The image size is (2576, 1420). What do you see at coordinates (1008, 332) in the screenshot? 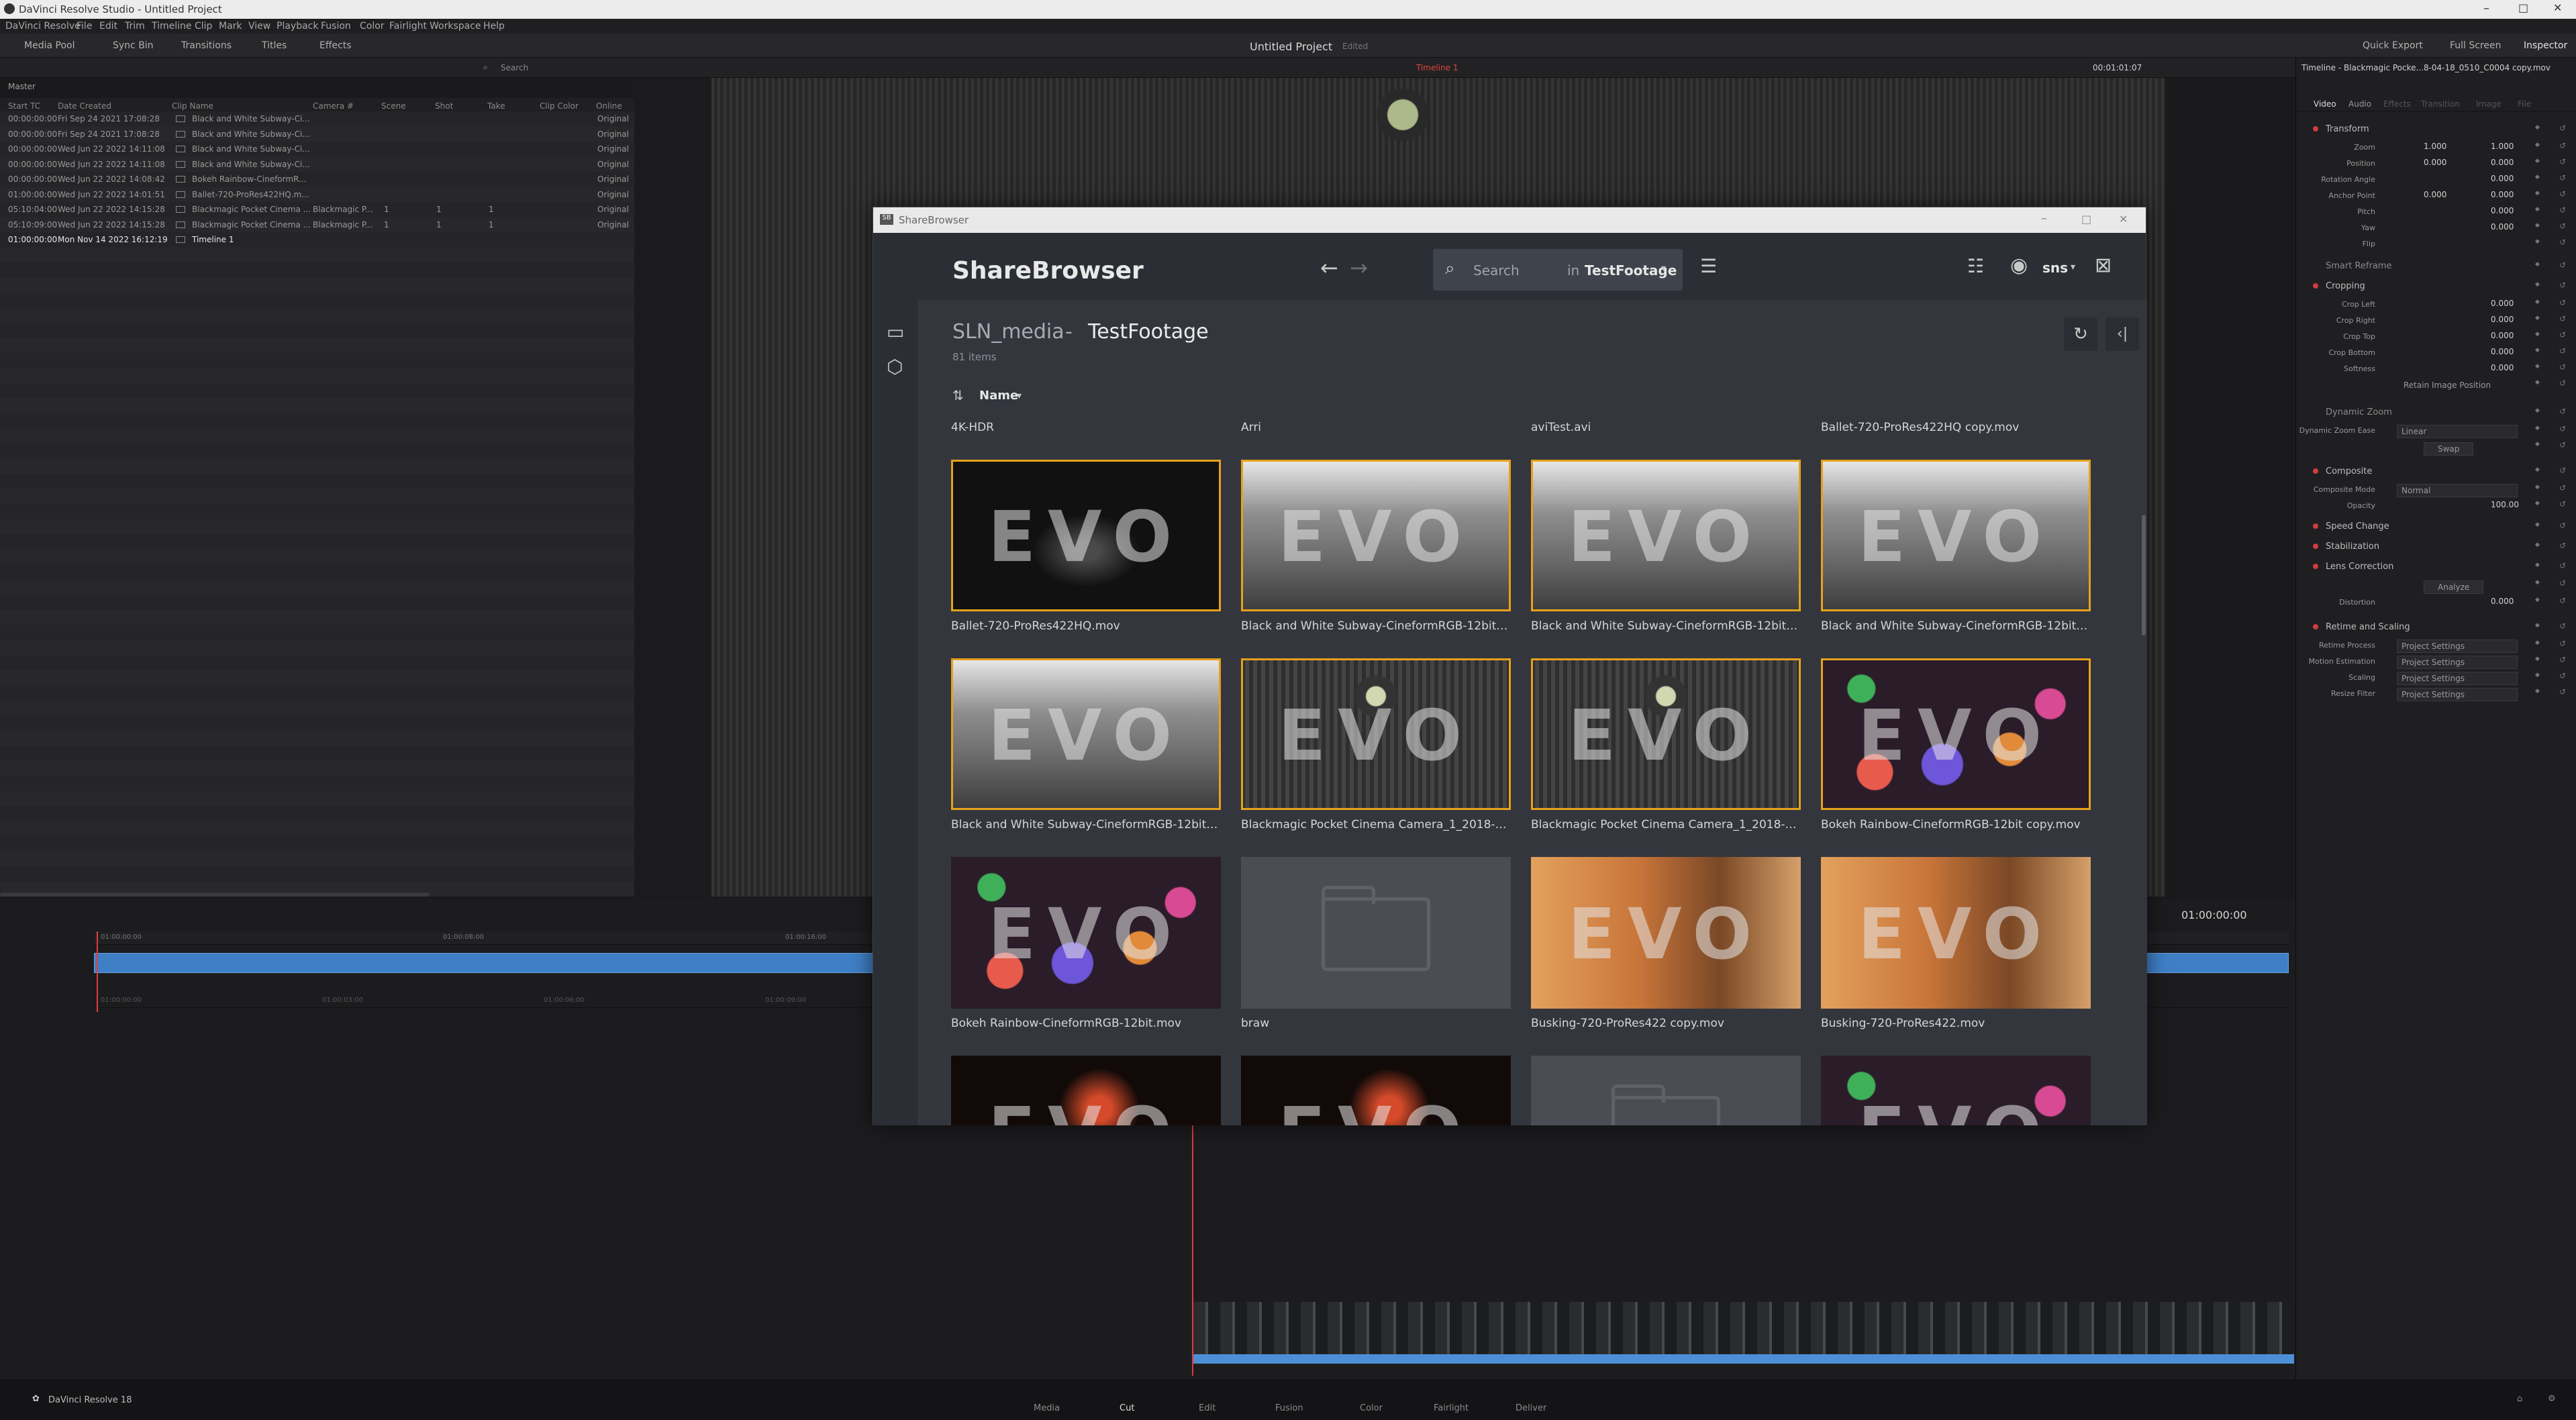
I see `path-root: SLN_media` at bounding box center [1008, 332].